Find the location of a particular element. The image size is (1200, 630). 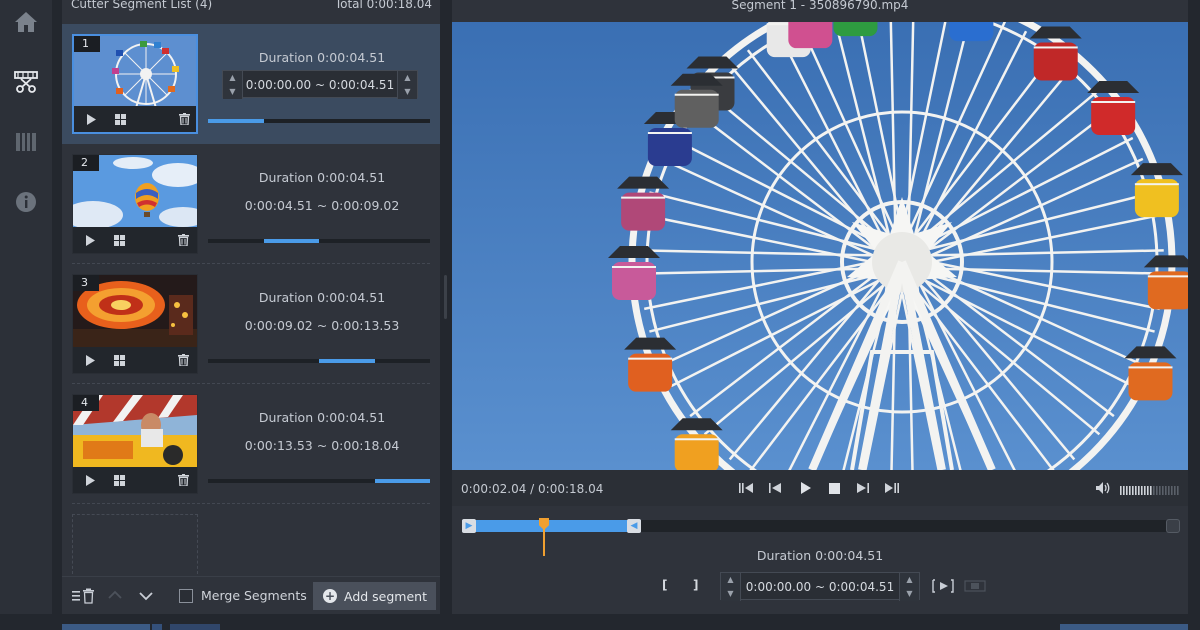

move-up-button is located at coordinates (115, 596).